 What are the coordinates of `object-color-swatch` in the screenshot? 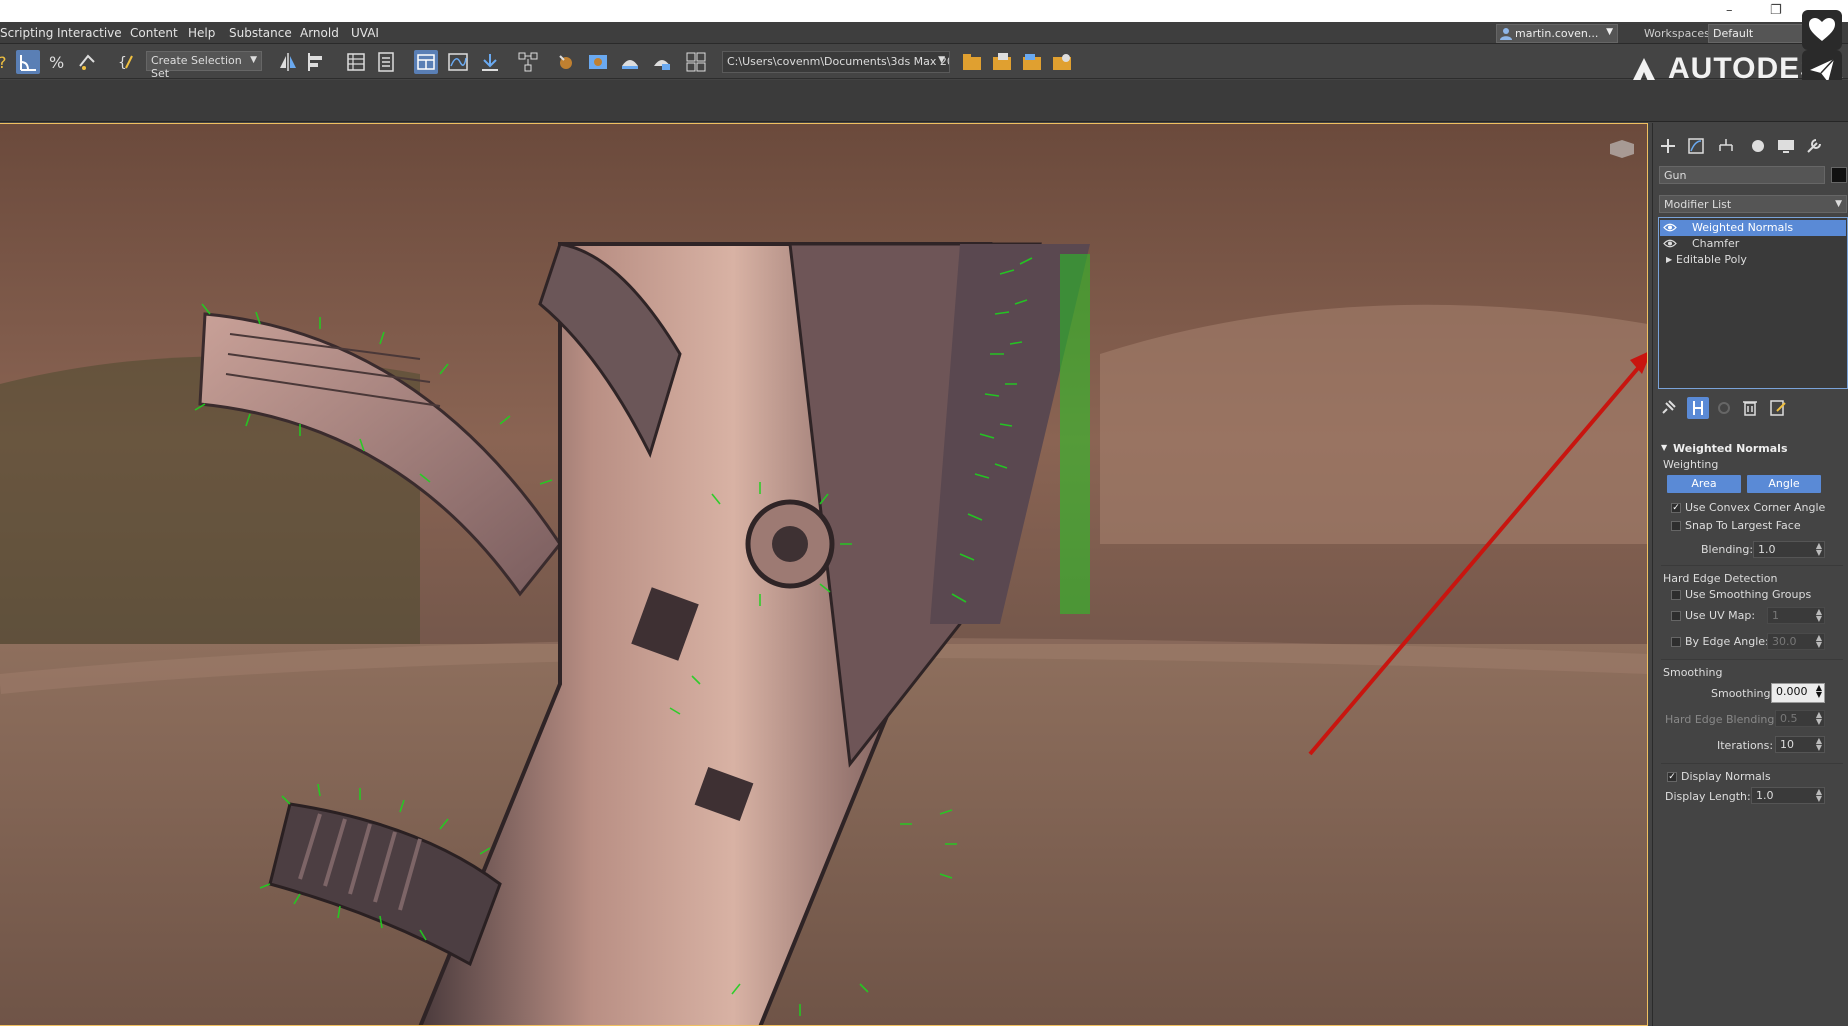 It's located at (1839, 175).